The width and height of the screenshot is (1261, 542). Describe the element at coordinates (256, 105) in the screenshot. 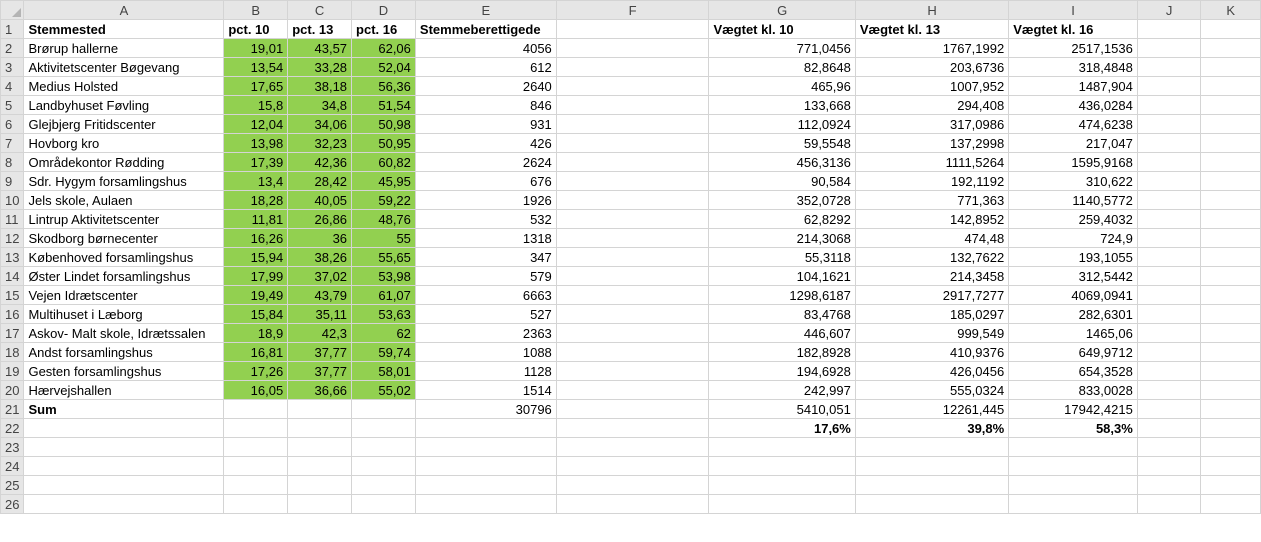

I see `cell-pct10: 15,8` at that location.